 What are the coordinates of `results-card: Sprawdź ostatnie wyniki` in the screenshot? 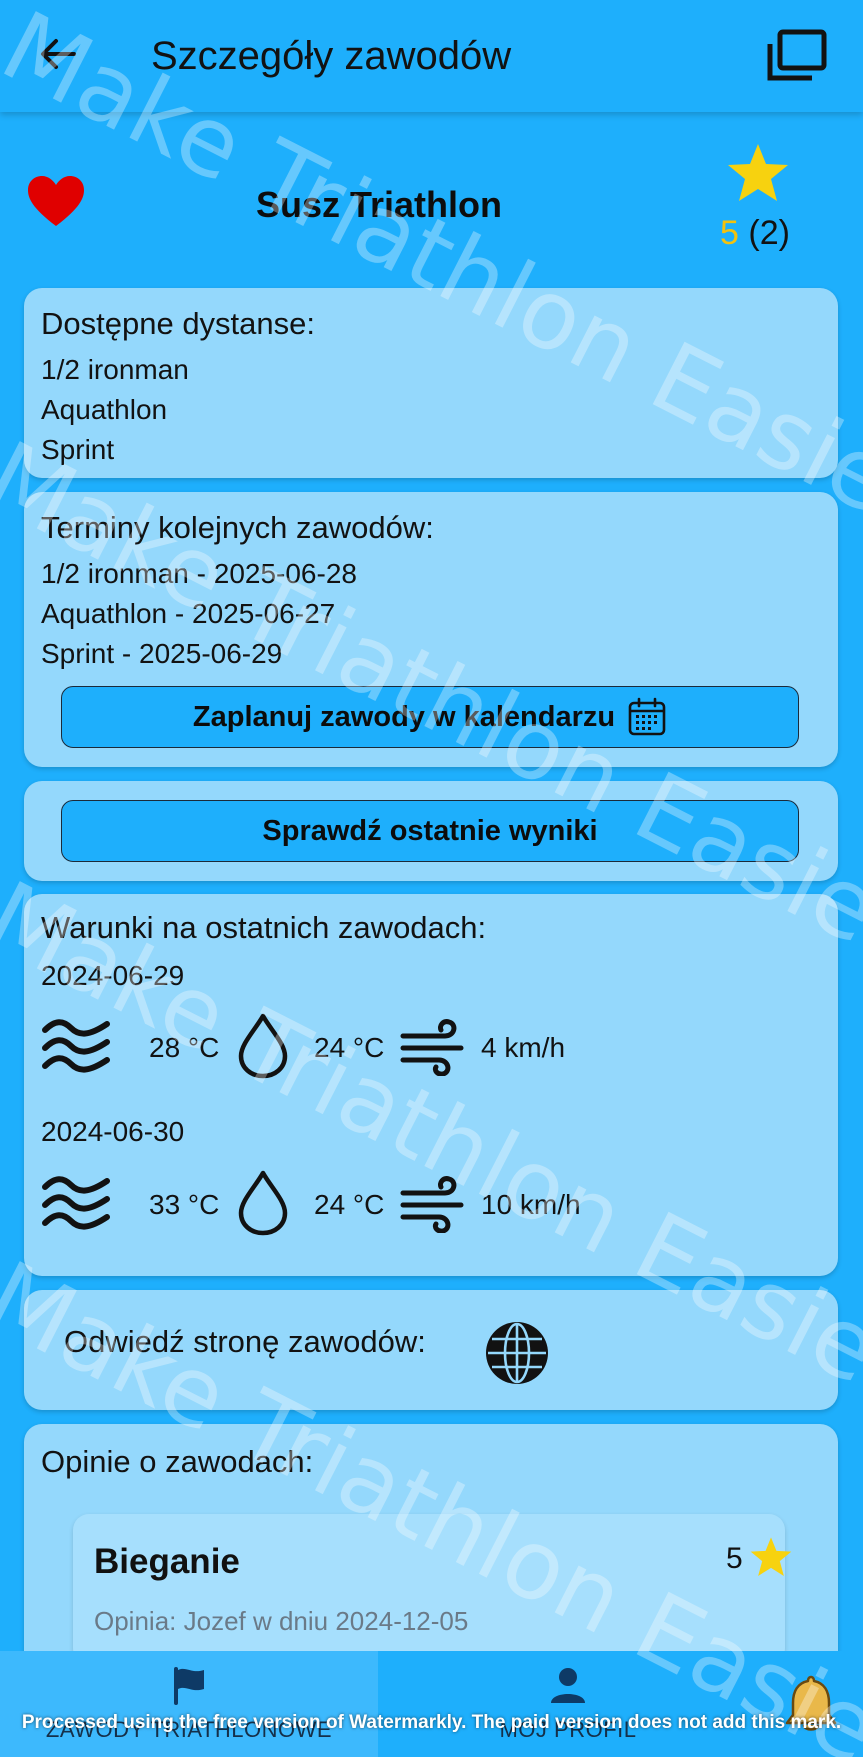 It's located at (431, 831).